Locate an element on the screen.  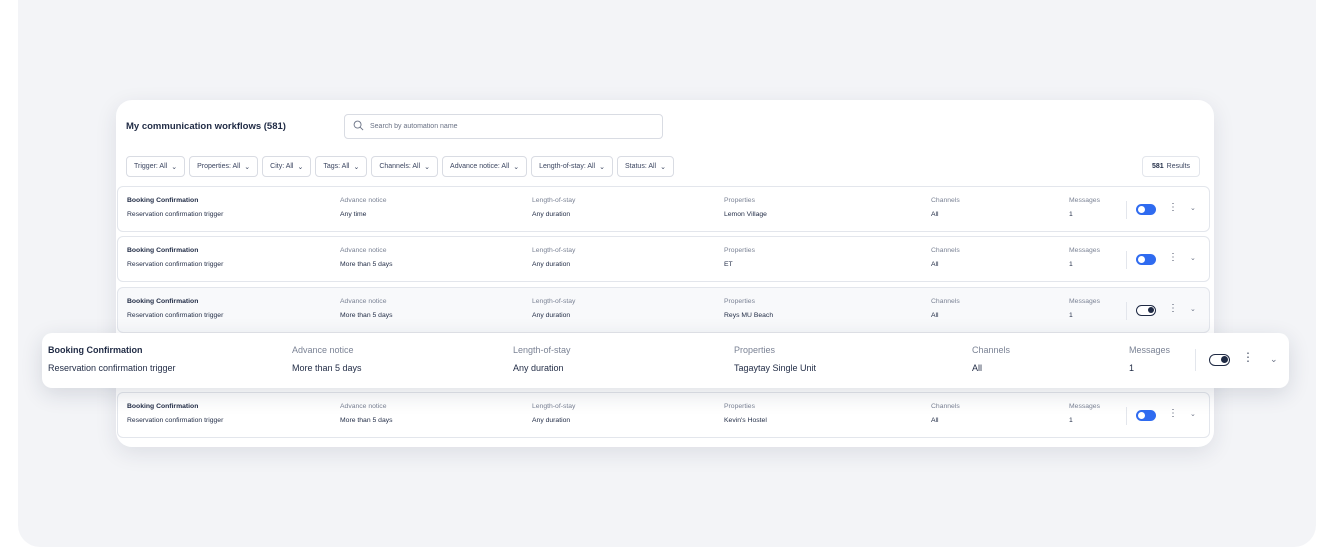
search-input is located at coordinates (510, 126).